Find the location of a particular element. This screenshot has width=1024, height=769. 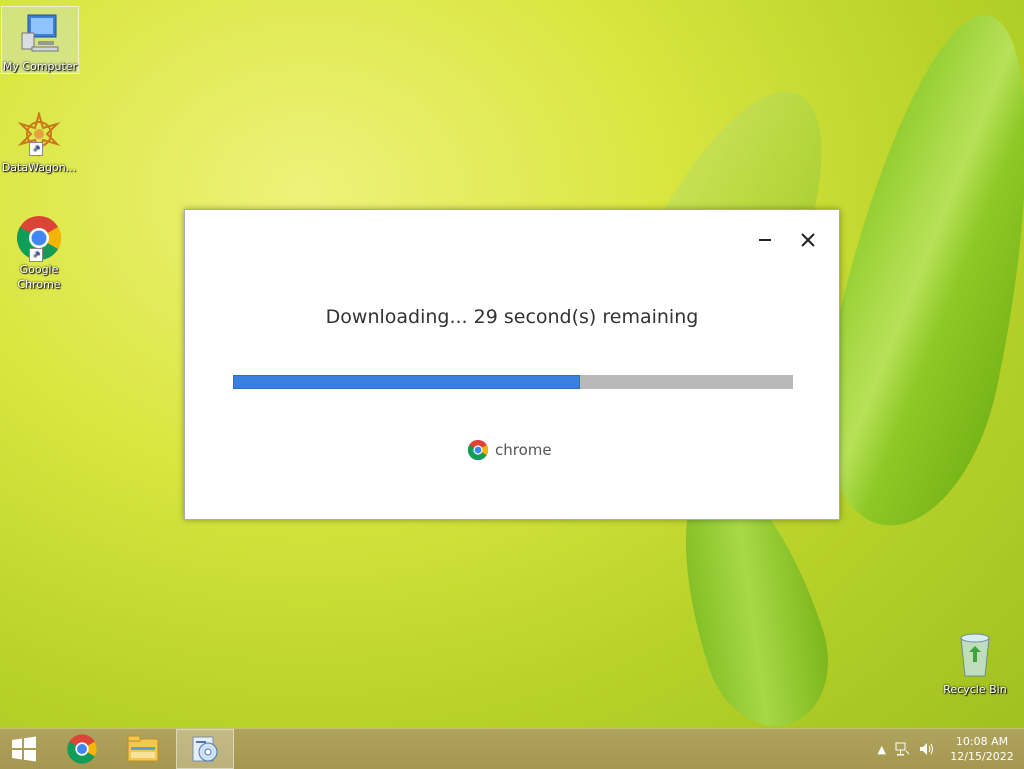

taskbar: ▲ 10:08 AM 12/15/2022 is located at coordinates (512, 748).